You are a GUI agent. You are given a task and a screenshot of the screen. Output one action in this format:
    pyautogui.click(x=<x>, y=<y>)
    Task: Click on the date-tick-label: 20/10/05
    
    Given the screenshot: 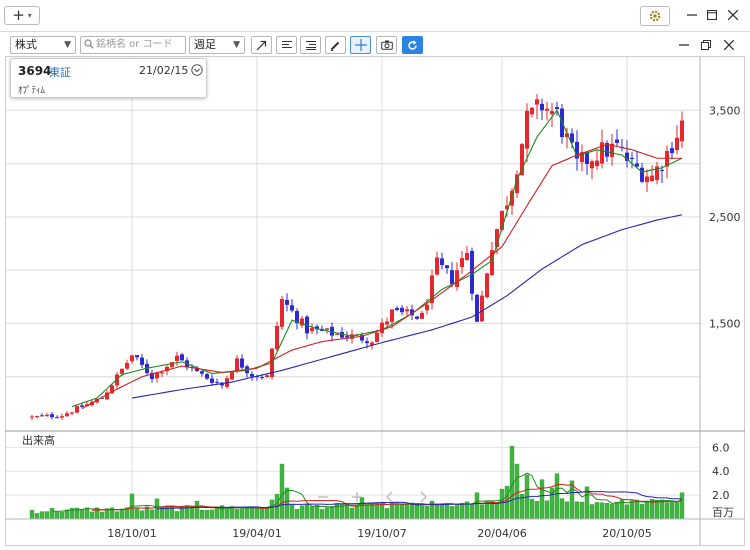 What is the action you would take?
    pyautogui.click(x=626, y=533)
    